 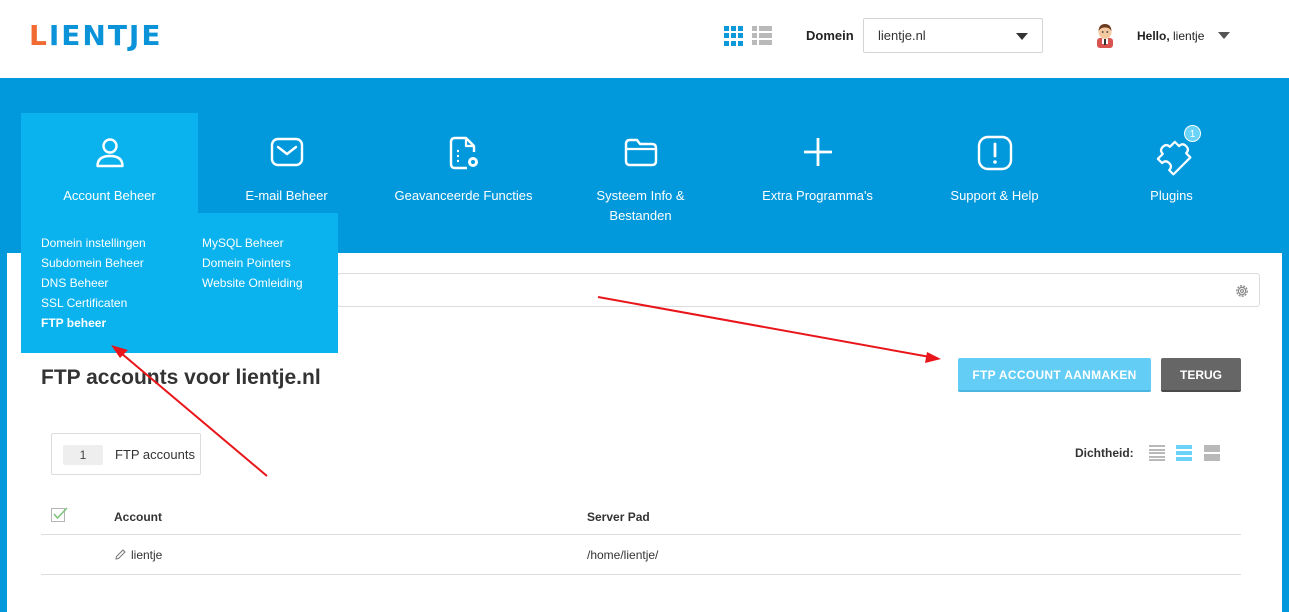 What do you see at coordinates (830, 35) in the screenshot?
I see `domain-label: Domein` at bounding box center [830, 35].